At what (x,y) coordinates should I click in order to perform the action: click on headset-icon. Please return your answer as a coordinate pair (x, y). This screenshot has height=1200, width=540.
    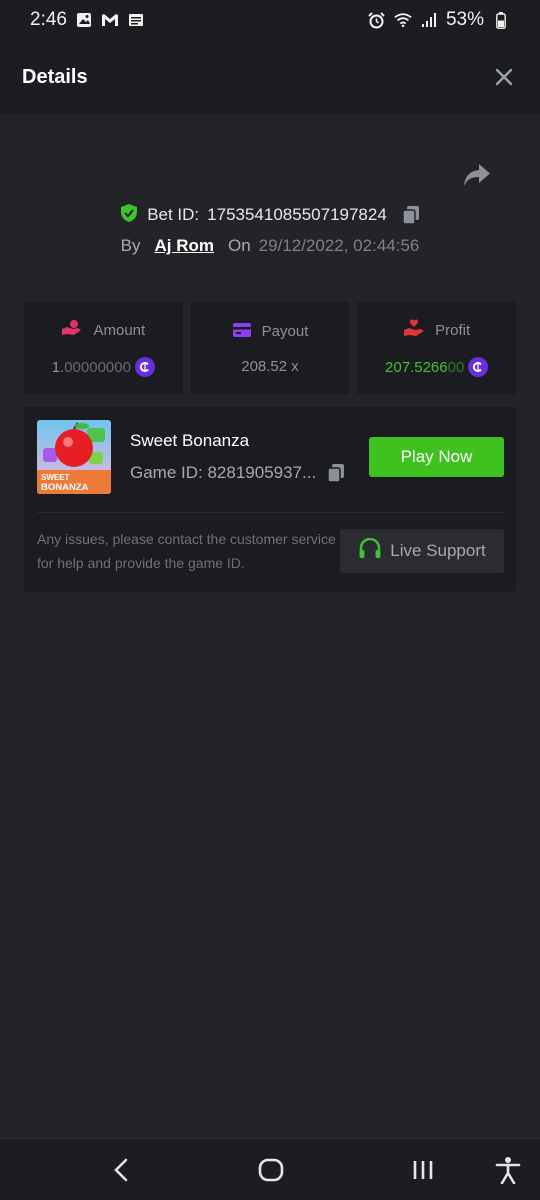
    Looking at the image, I should click on (370, 551).